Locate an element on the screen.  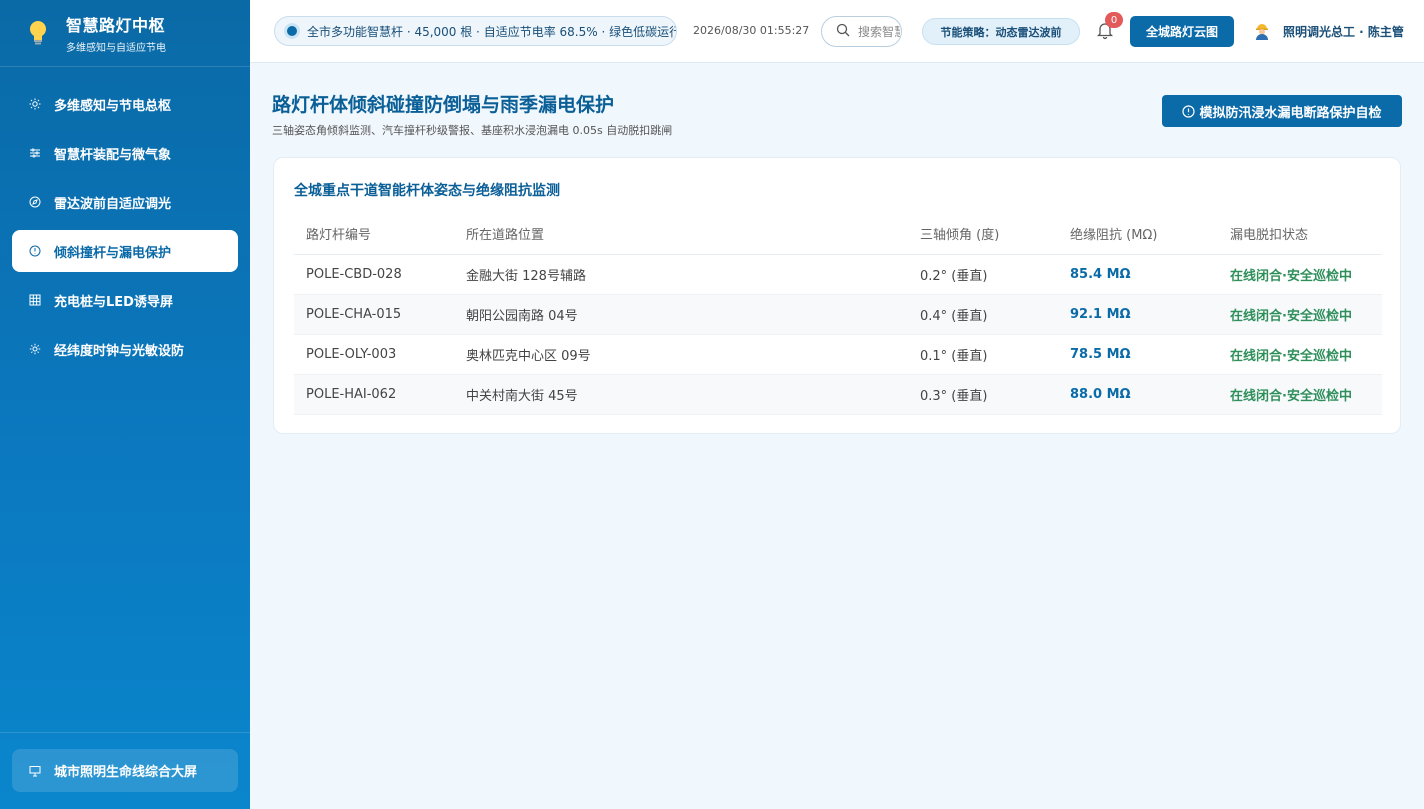
search-box is located at coordinates (861, 31).